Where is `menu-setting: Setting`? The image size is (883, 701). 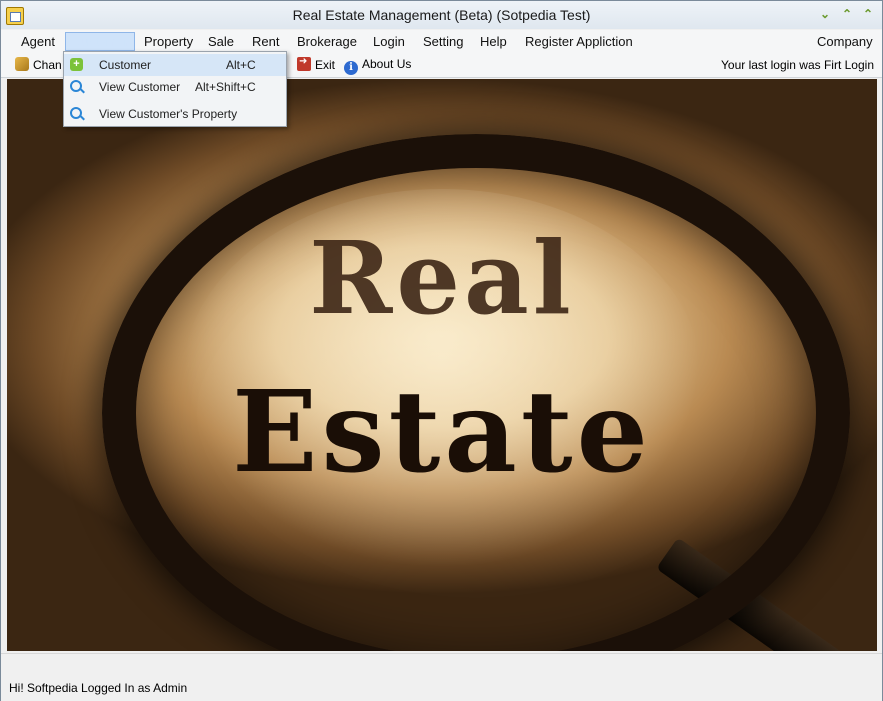
menu-setting: Setting is located at coordinates (443, 41).